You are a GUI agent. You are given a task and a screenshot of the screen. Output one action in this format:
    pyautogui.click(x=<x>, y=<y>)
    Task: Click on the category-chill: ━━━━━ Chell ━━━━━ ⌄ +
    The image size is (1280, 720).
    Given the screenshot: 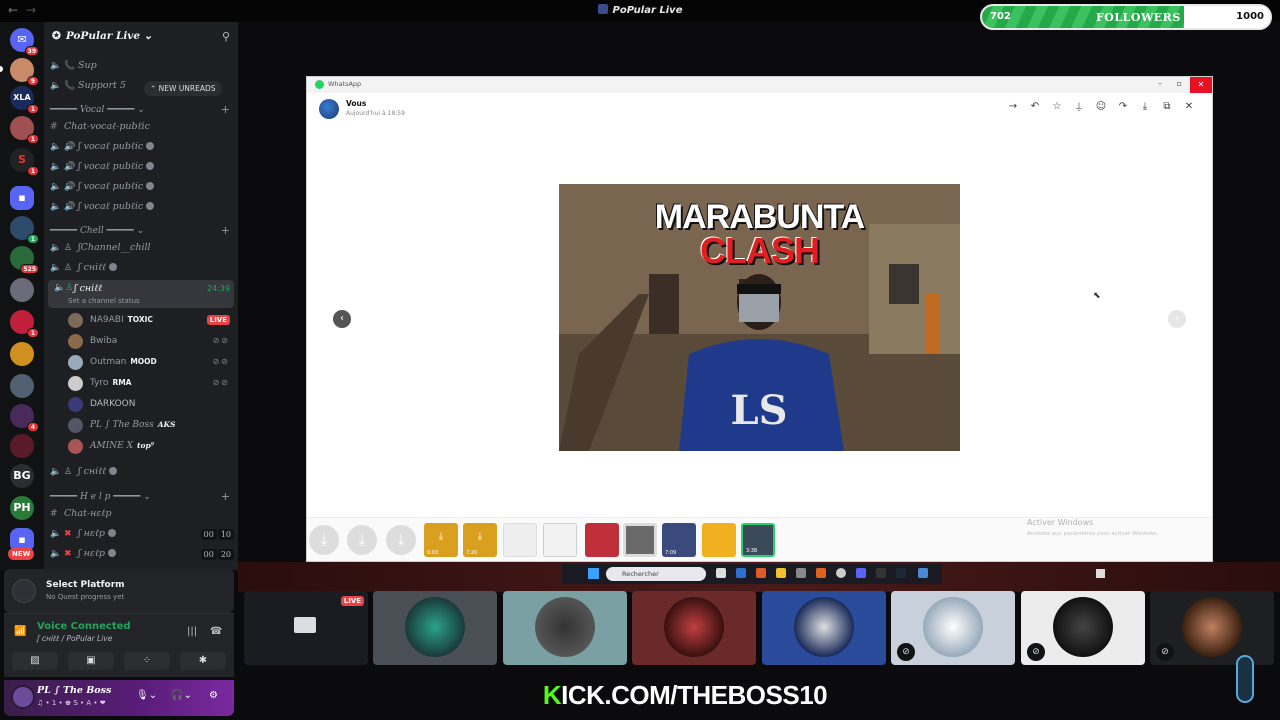 What is the action you would take?
    pyautogui.click(x=142, y=232)
    